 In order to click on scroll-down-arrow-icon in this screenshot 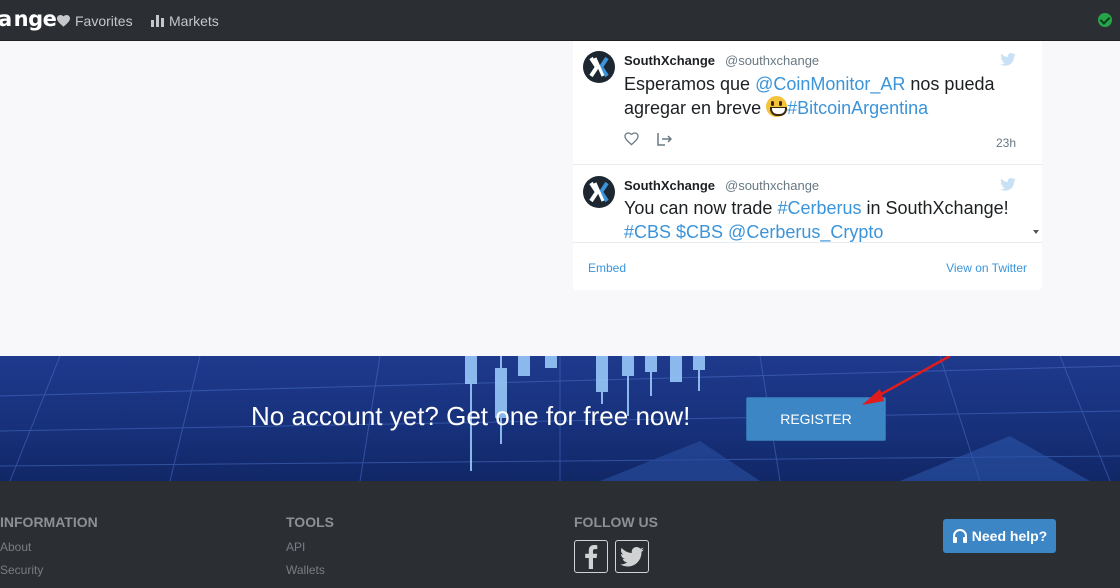, I will do `click(1036, 232)`.